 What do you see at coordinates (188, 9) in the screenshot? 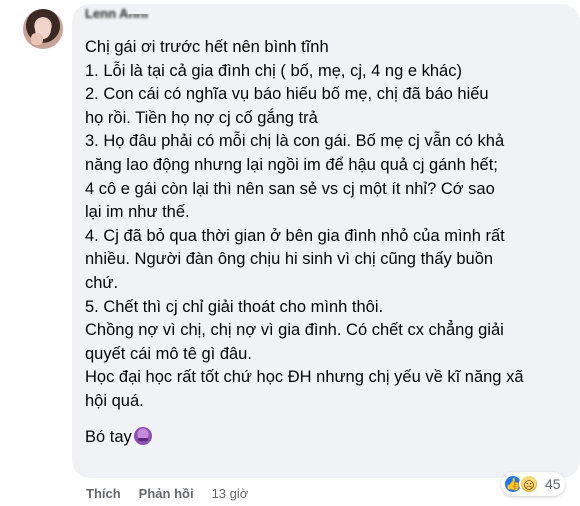
I see `author-crop-mask` at bounding box center [188, 9].